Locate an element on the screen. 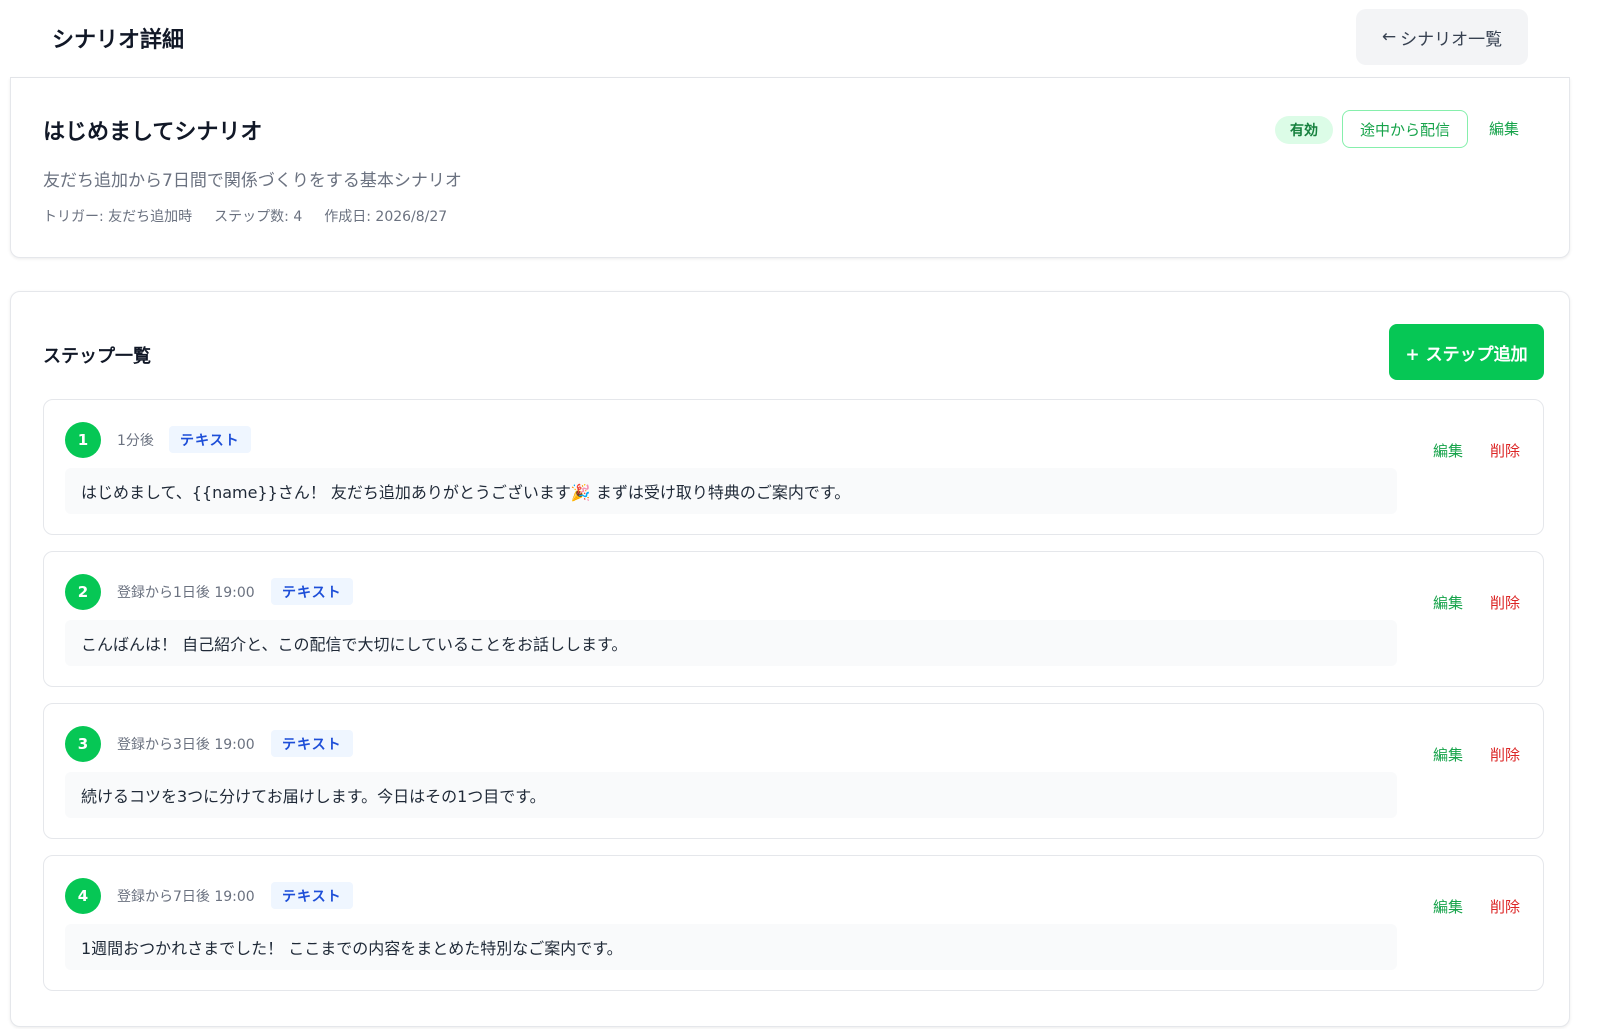 The height and width of the screenshot is (1029, 1600). add-step-button: + ステップ追加 is located at coordinates (1466, 352).